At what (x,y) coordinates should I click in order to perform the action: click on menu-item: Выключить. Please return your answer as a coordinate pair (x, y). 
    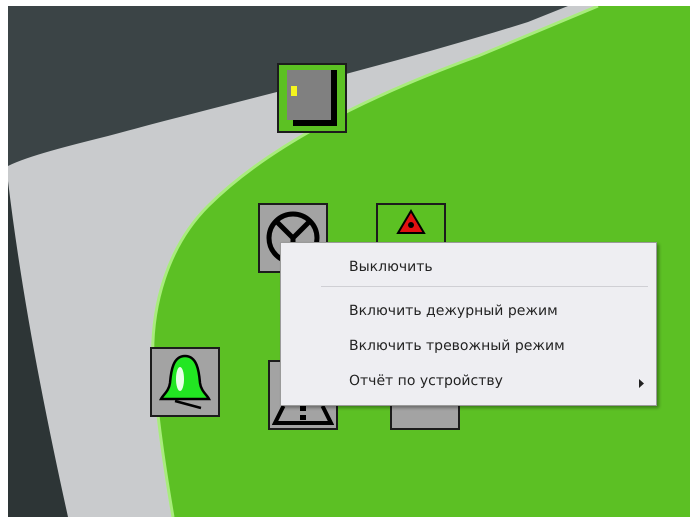
    Looking at the image, I should click on (465, 266).